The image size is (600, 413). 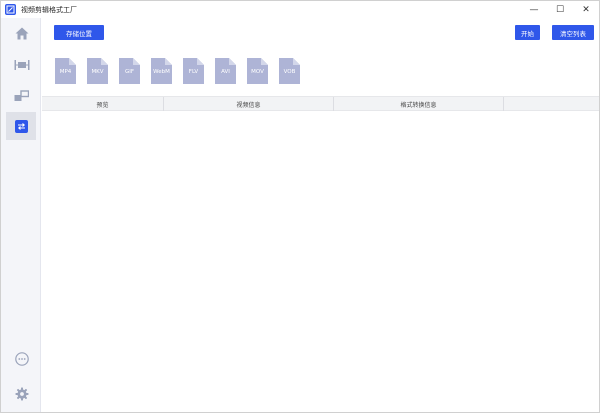 I want to click on maximize-button: ☐, so click(x=560, y=9).